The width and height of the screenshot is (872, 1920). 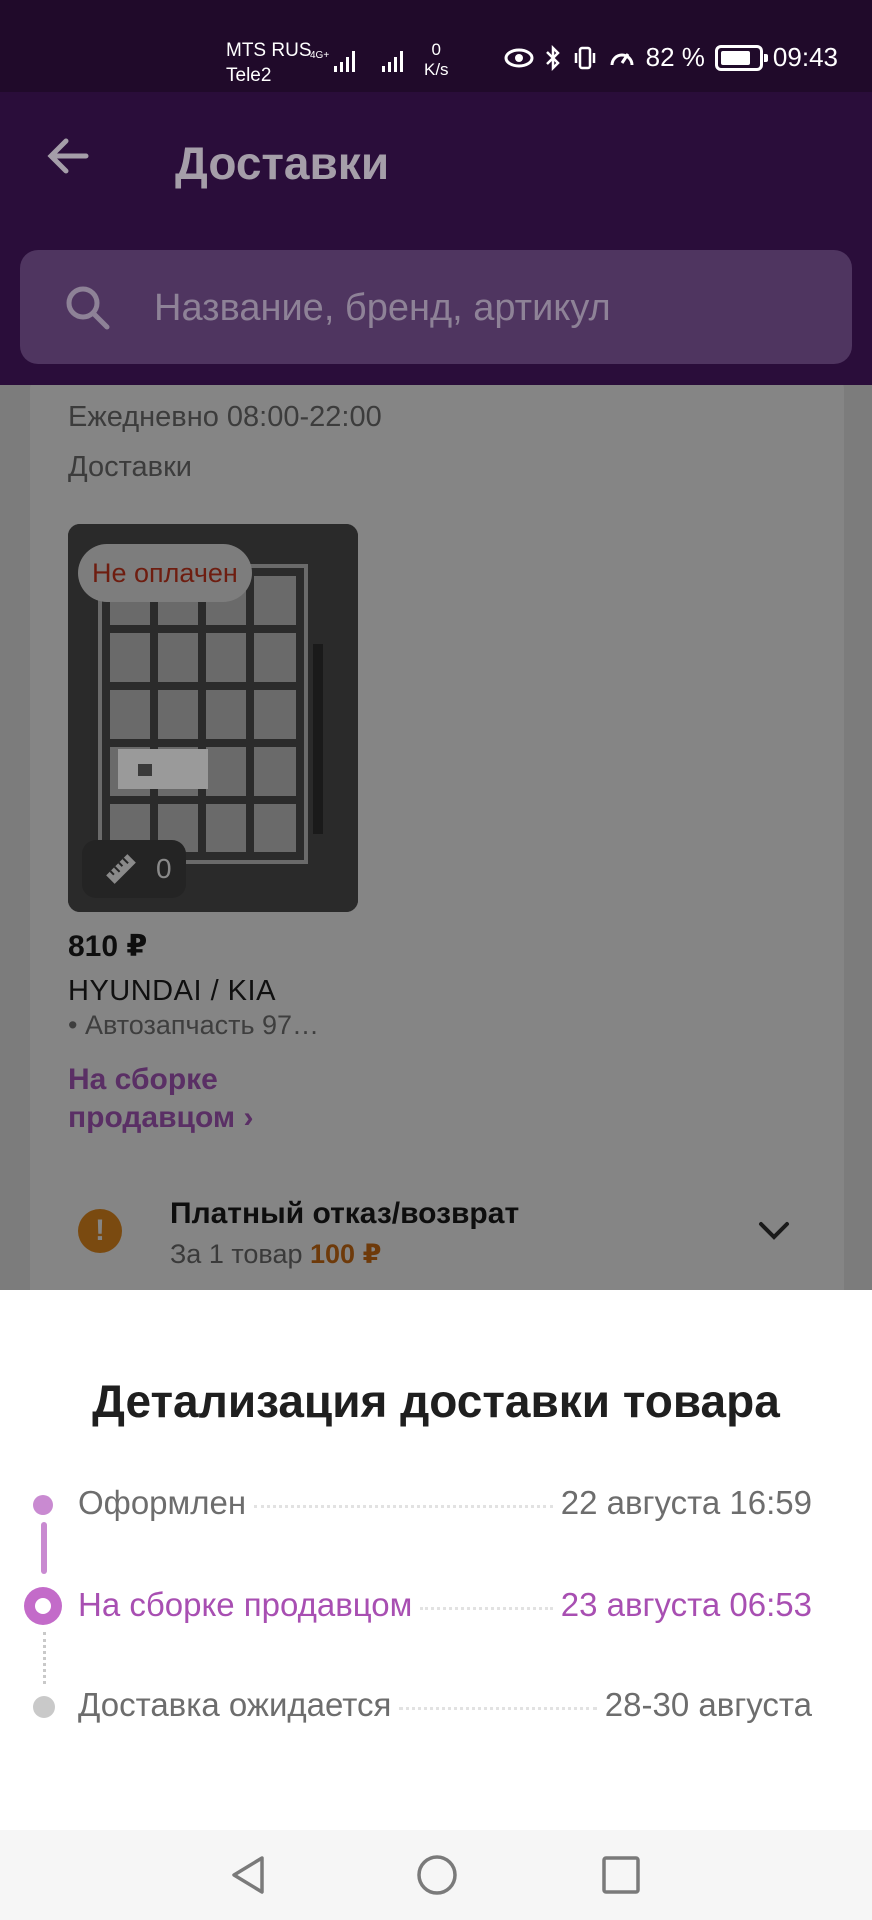 What do you see at coordinates (213, 718) in the screenshot?
I see `product-image: Не оплачен 0` at bounding box center [213, 718].